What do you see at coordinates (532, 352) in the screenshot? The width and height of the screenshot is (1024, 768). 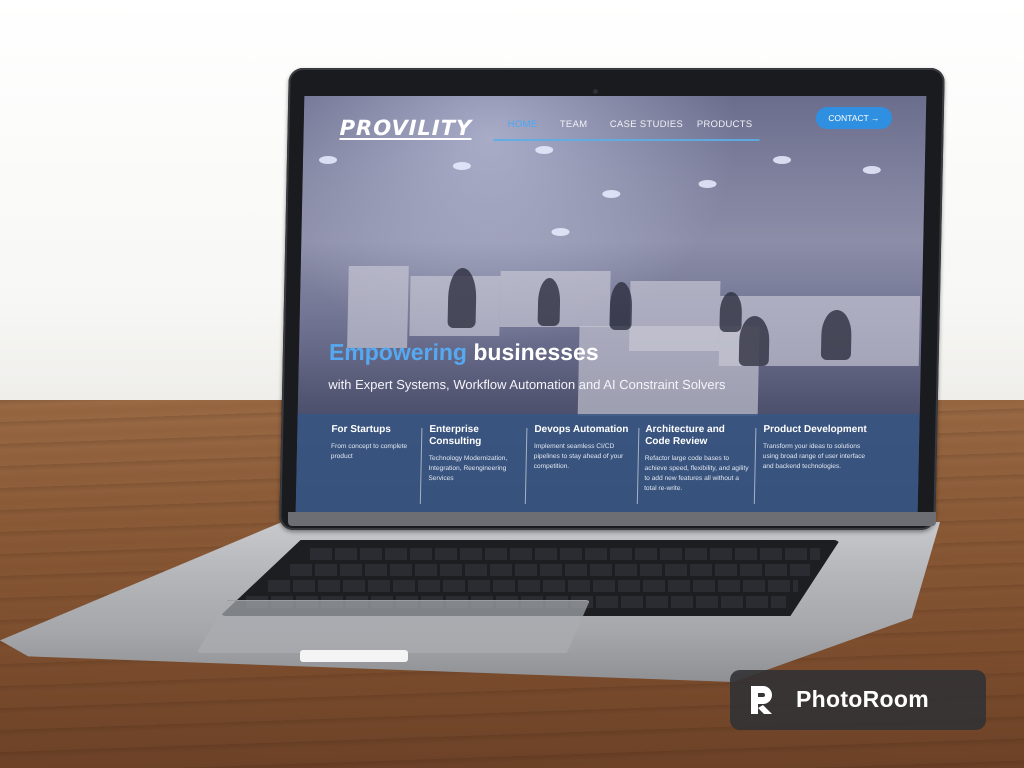 I see `hero-title-rest: businesses` at bounding box center [532, 352].